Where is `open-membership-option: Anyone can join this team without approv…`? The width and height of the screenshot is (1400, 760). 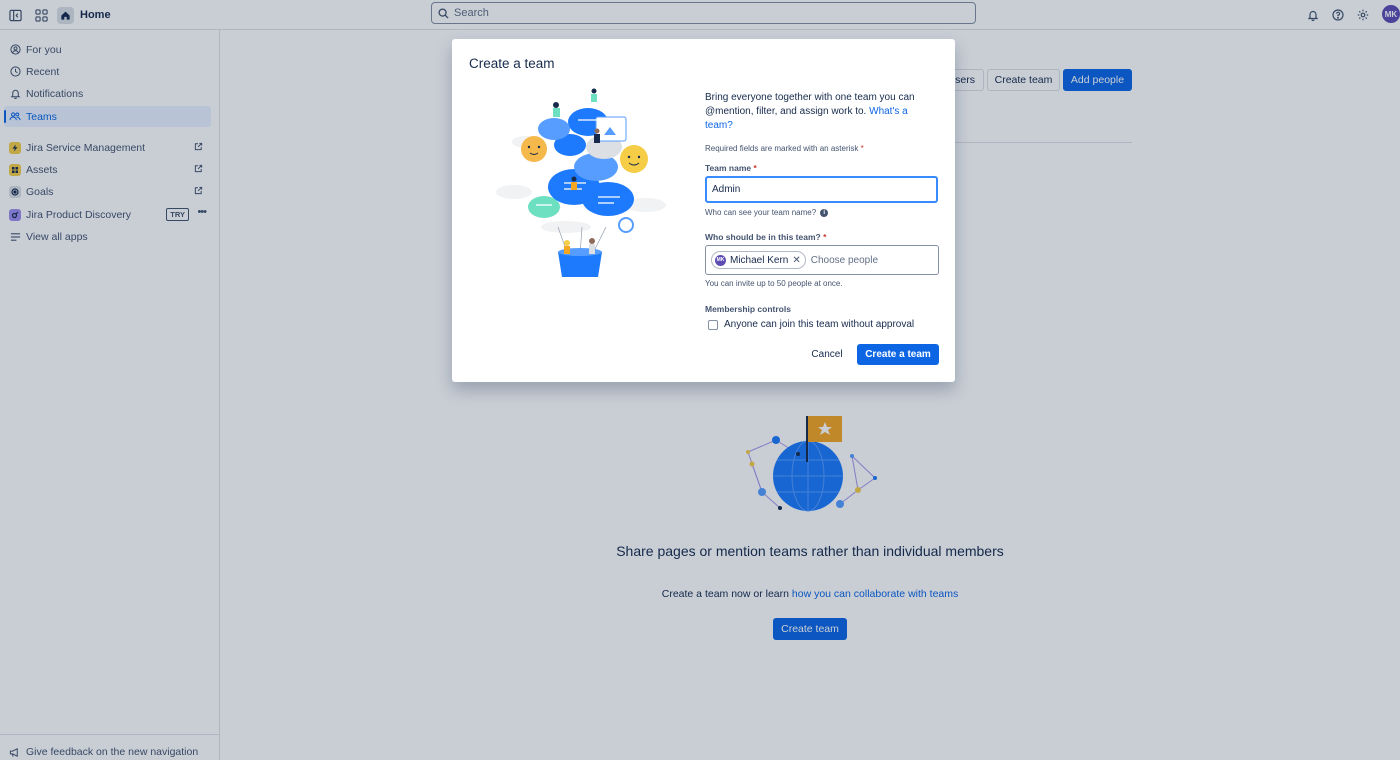 open-membership-option: Anyone can join this team without approv… is located at coordinates (811, 324).